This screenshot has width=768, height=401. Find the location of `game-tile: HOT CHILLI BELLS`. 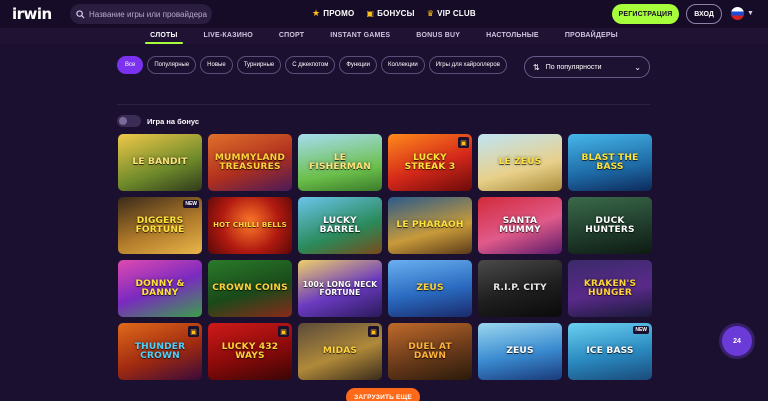

game-tile: HOT CHILLI BELLS is located at coordinates (250, 225).